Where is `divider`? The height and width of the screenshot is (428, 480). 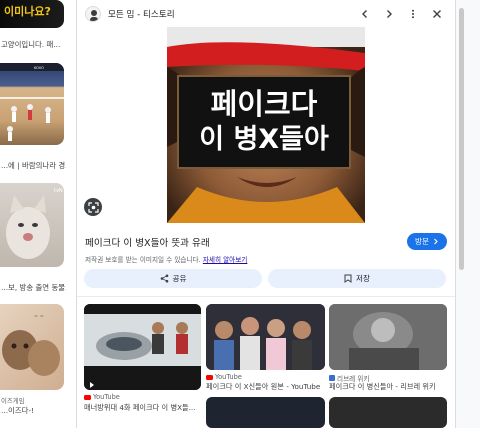 divider is located at coordinates (266, 296).